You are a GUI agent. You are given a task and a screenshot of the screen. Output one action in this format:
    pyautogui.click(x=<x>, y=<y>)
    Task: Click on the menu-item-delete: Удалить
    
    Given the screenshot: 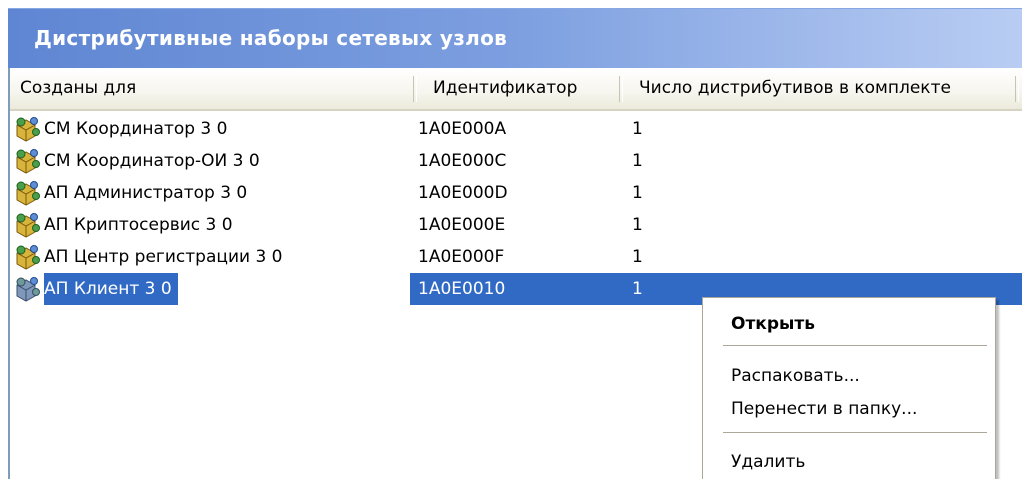 What is the action you would take?
    pyautogui.click(x=849, y=462)
    